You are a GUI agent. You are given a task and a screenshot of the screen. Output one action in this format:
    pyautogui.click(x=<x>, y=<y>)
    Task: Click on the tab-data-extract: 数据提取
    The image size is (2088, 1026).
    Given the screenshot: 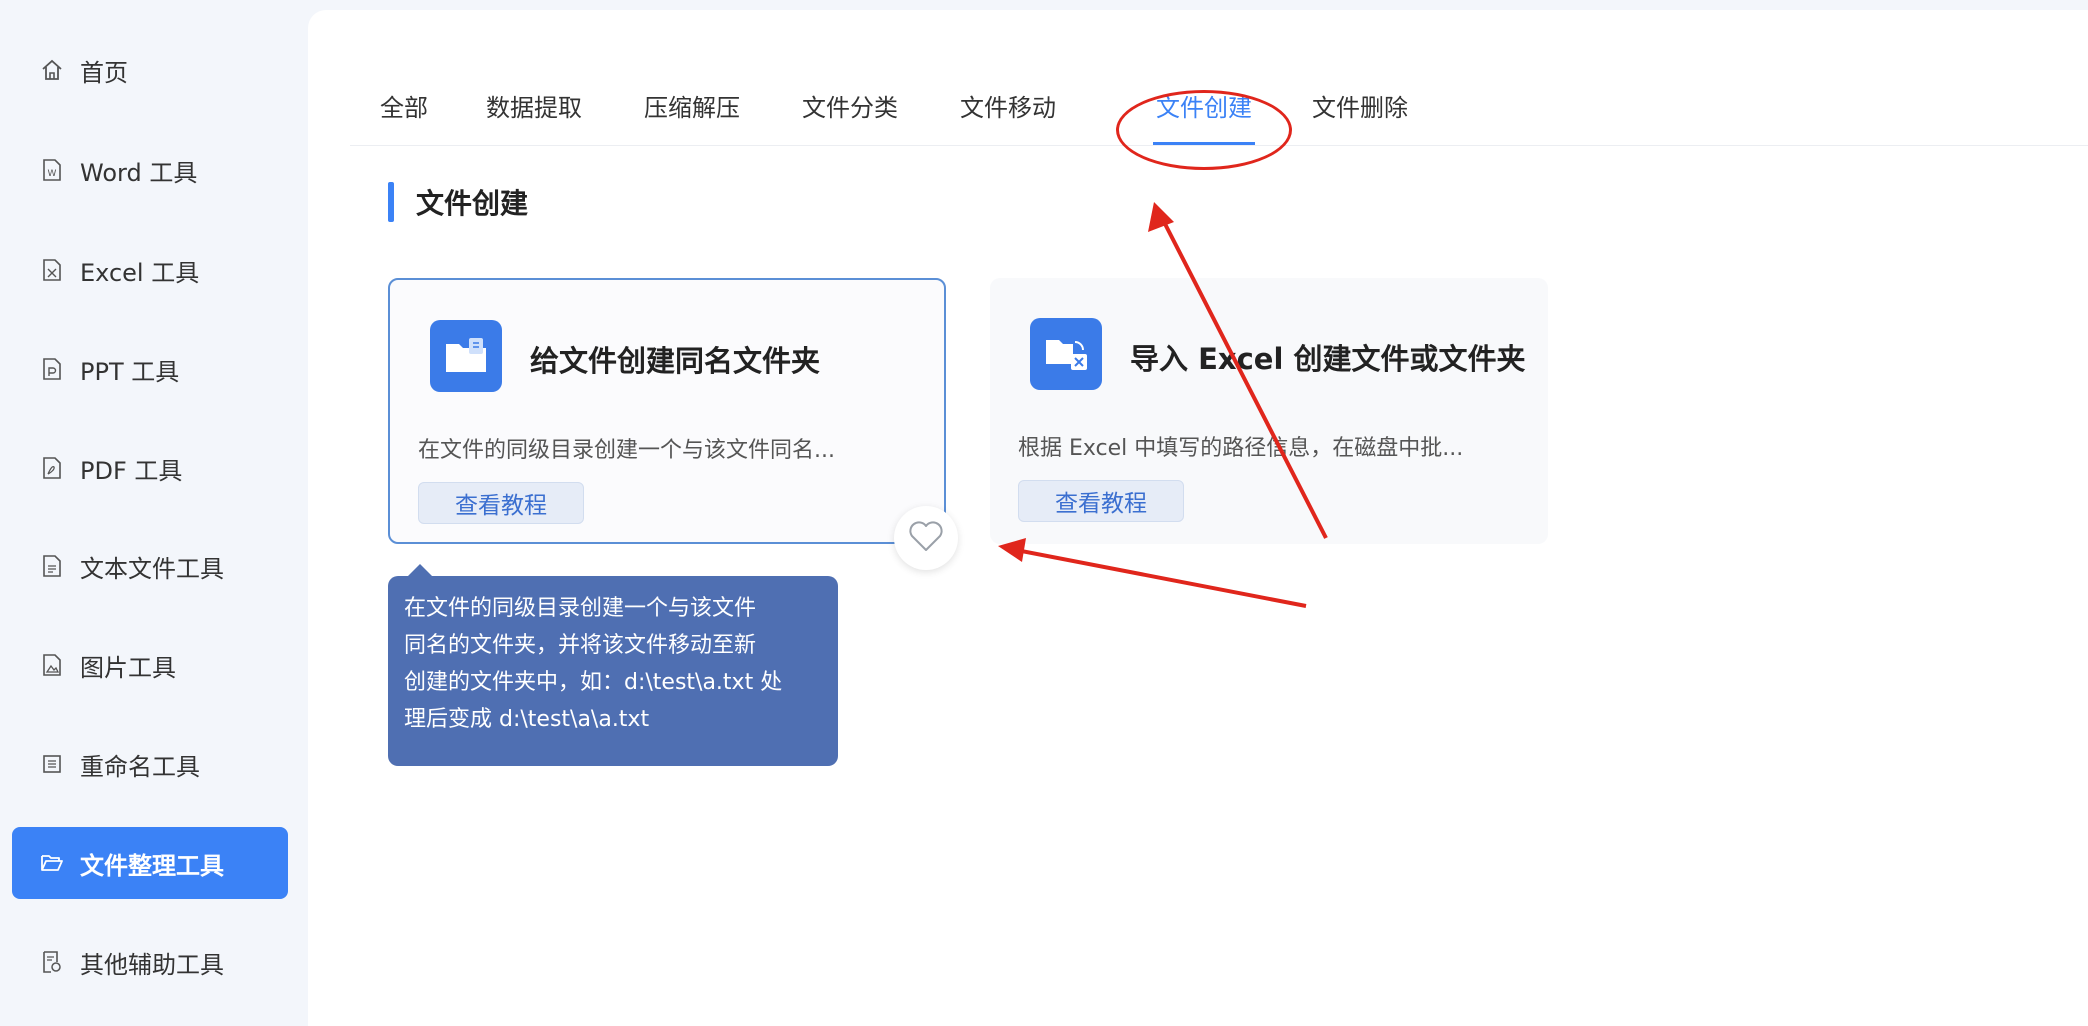 What is the action you would take?
    pyautogui.click(x=534, y=105)
    